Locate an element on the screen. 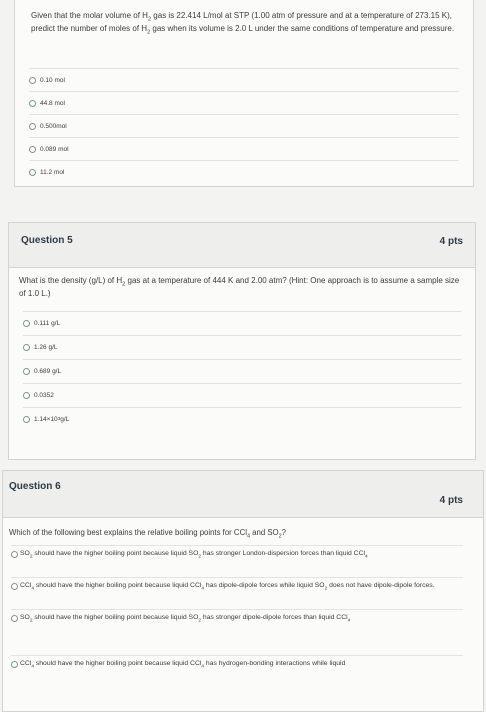 The height and width of the screenshot is (712, 486). answer-option: 44.8 mol is located at coordinates (244, 102).